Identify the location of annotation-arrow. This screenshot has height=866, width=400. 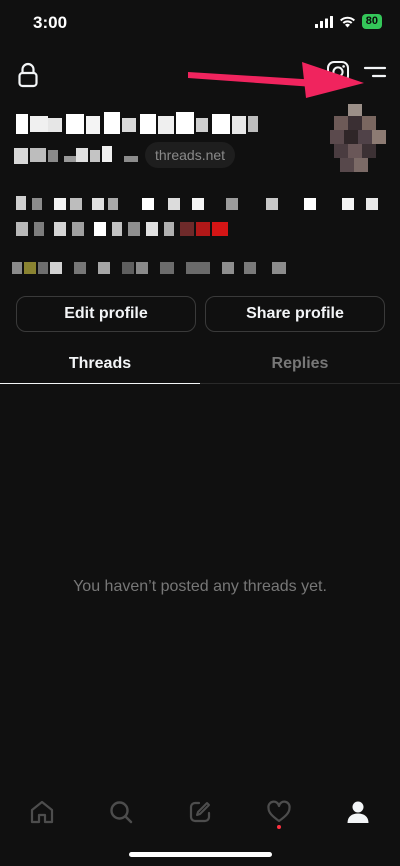
(276, 80).